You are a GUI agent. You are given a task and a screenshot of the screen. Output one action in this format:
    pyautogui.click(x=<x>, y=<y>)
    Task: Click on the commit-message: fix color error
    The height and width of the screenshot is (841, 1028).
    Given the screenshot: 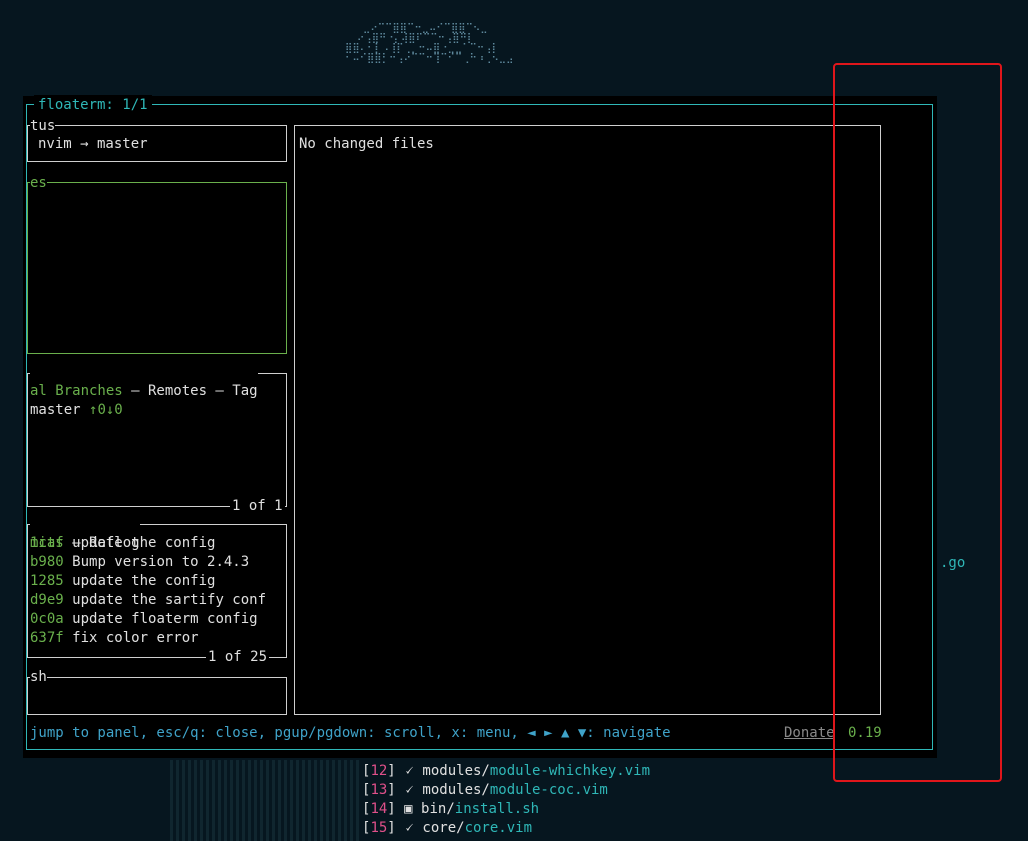 What is the action you would take?
    pyautogui.click(x=135, y=638)
    